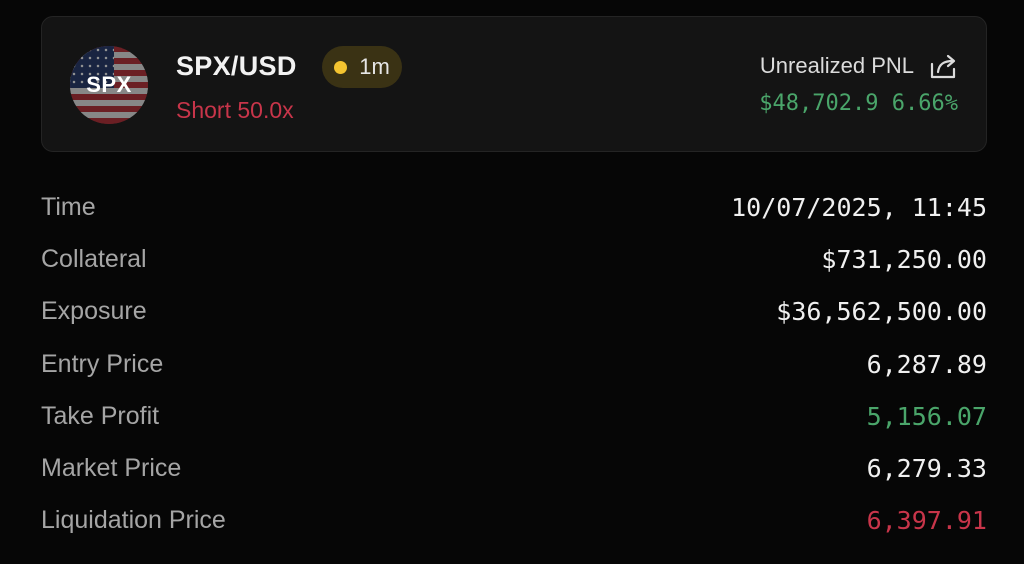 This screenshot has width=1024, height=564. Describe the element at coordinates (133, 520) in the screenshot. I see `detail-label: Liquidation Price` at that location.